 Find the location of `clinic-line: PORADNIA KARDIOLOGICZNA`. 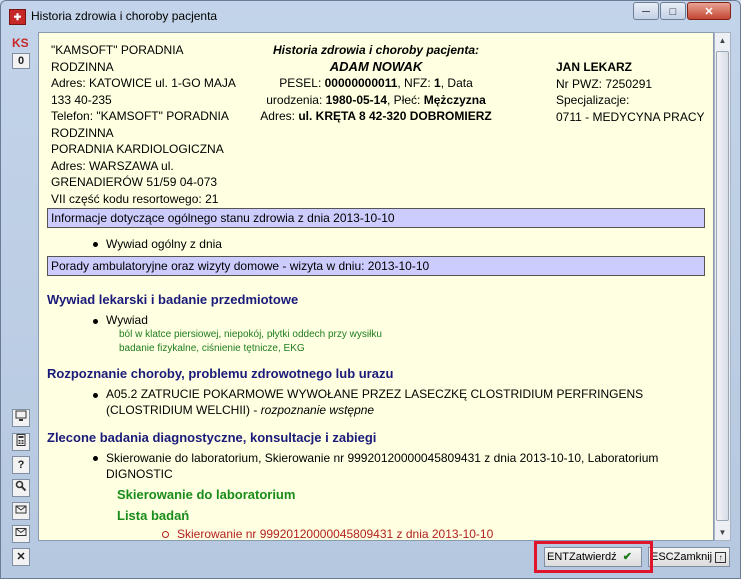

clinic-line: PORADNIA KARDIOLOGICZNA is located at coordinates (137, 149).